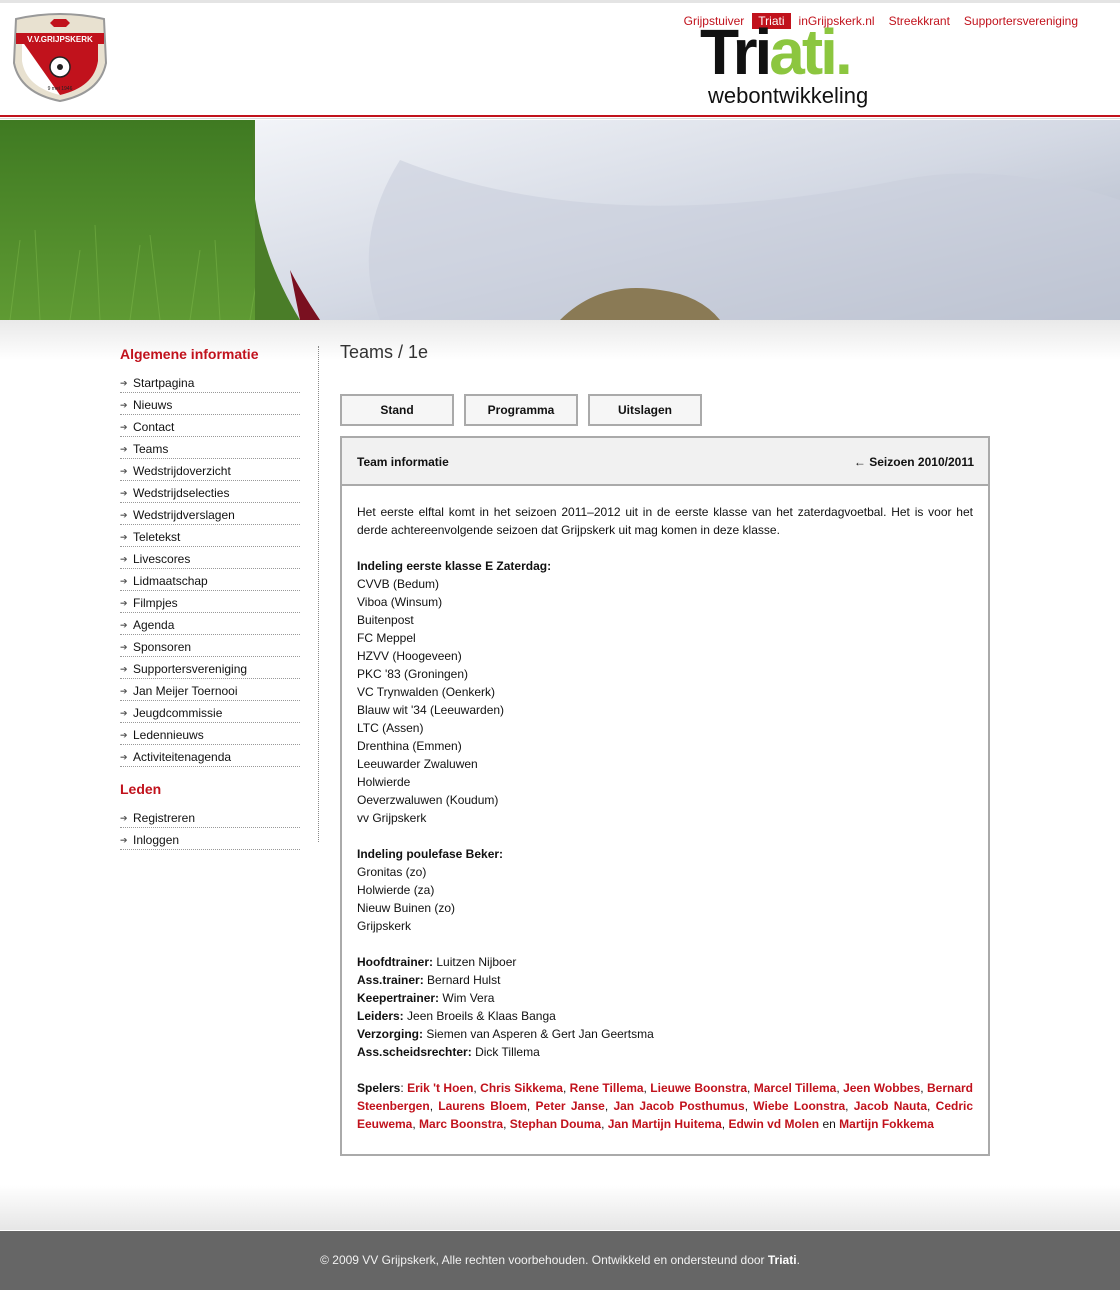 This screenshot has width=1120, height=1290. What do you see at coordinates (698, 1088) in the screenshot?
I see `player-link: Lieuwe Boonstra` at bounding box center [698, 1088].